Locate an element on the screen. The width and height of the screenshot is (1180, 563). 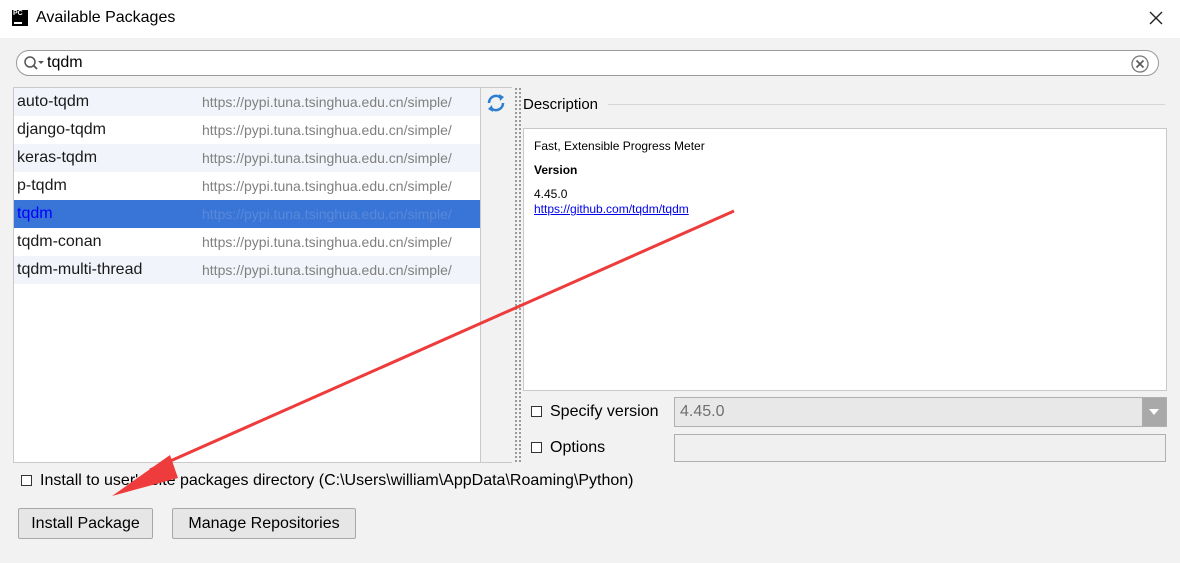
pycharm-logo-icon: PC is located at coordinates (20, 18).